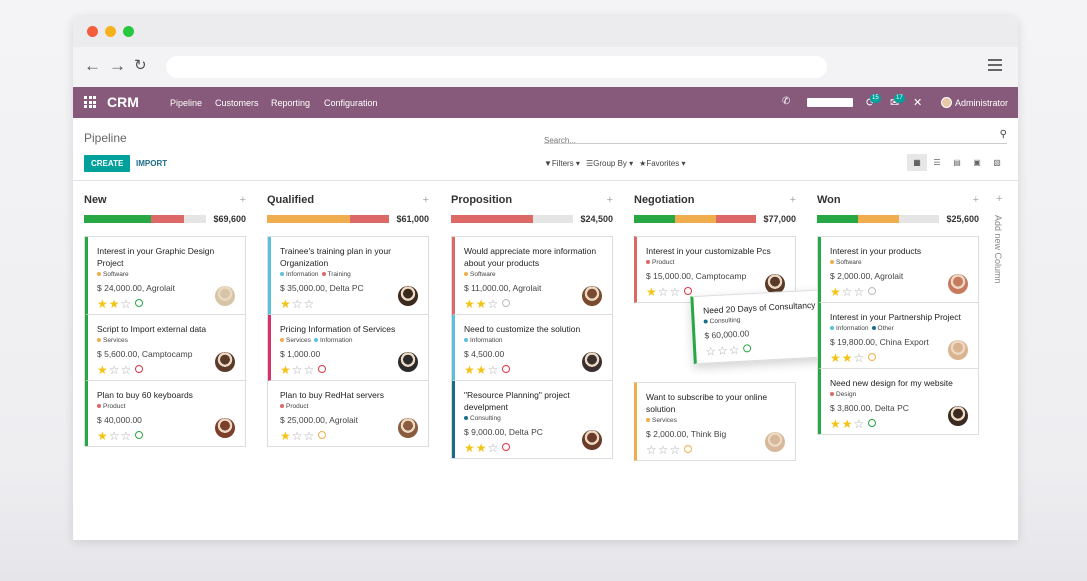  Describe the element at coordinates (107, 163) in the screenshot. I see `create-button: CREATE` at that location.